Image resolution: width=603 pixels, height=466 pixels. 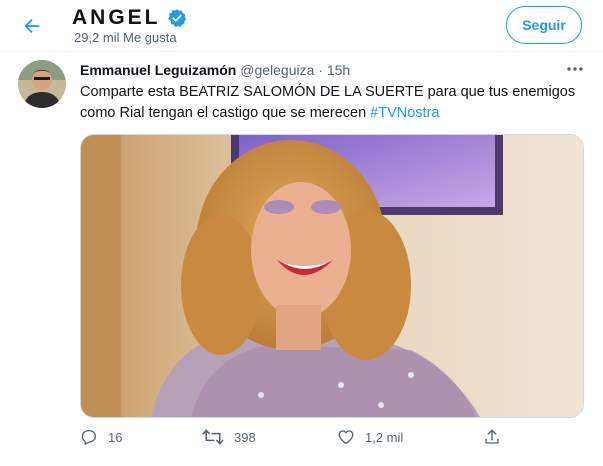 What do you see at coordinates (116, 17) in the screenshot?
I see `page-title: ANGEL` at bounding box center [116, 17].